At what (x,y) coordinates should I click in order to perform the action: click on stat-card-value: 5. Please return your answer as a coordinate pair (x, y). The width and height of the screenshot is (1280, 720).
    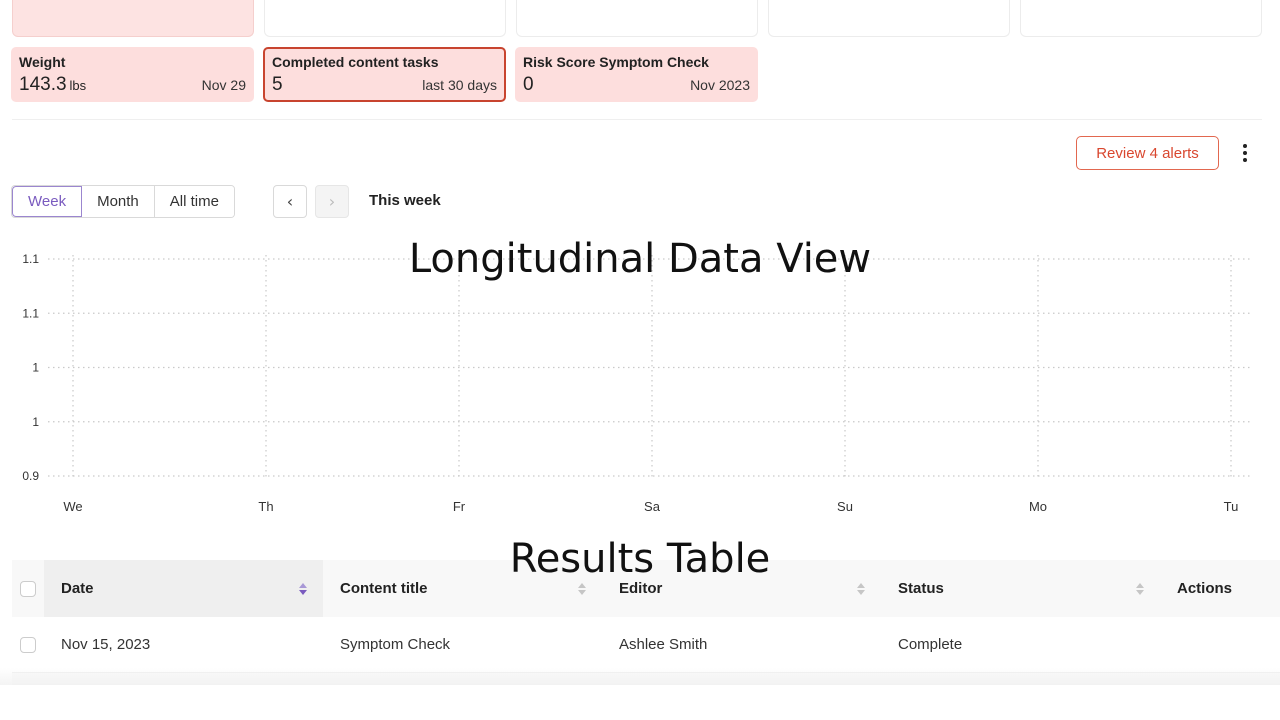
    Looking at the image, I should click on (277, 84).